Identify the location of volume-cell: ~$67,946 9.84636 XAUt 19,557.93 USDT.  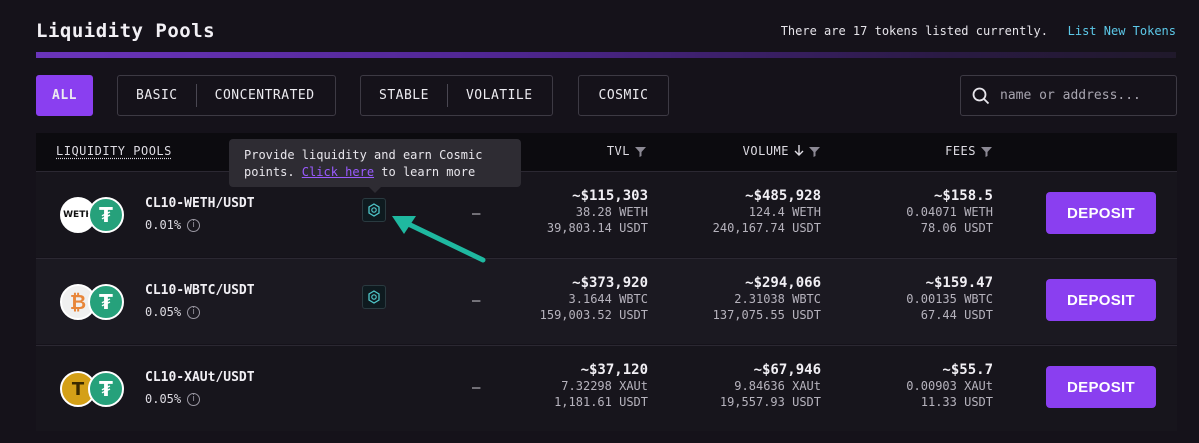
(770, 386).